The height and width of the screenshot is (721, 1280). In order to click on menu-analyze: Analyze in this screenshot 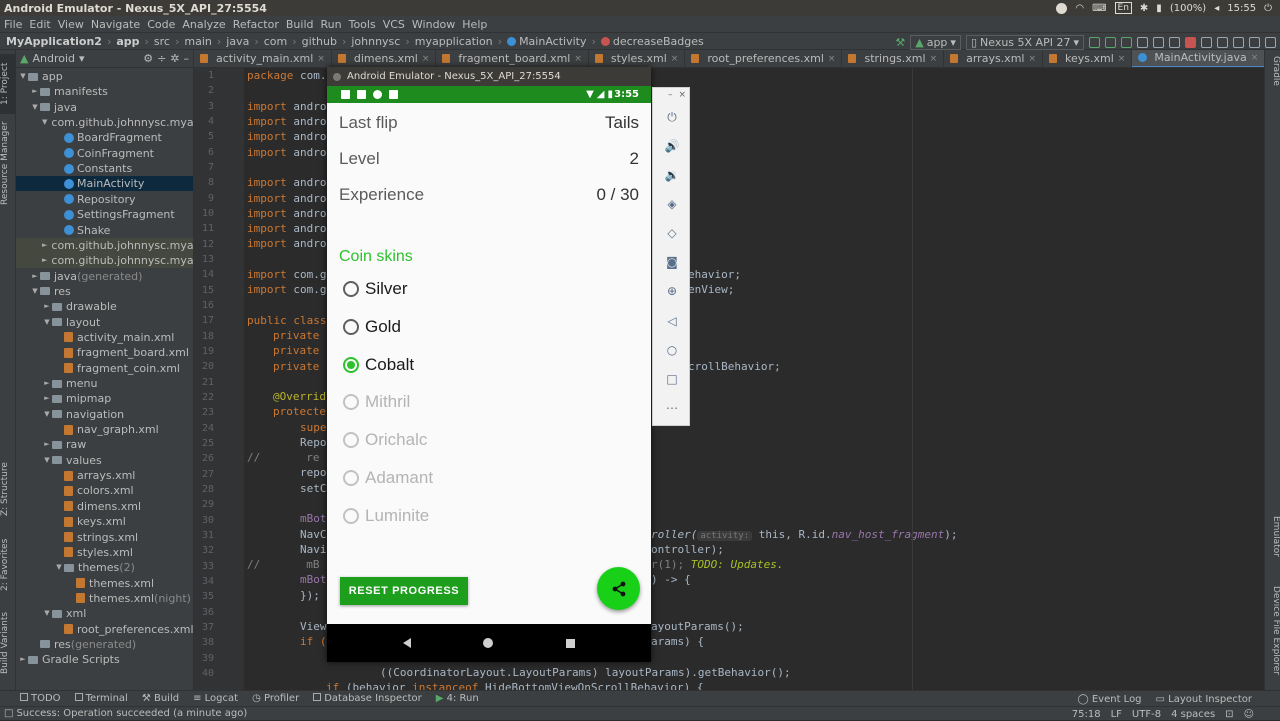, I will do `click(203, 24)`.